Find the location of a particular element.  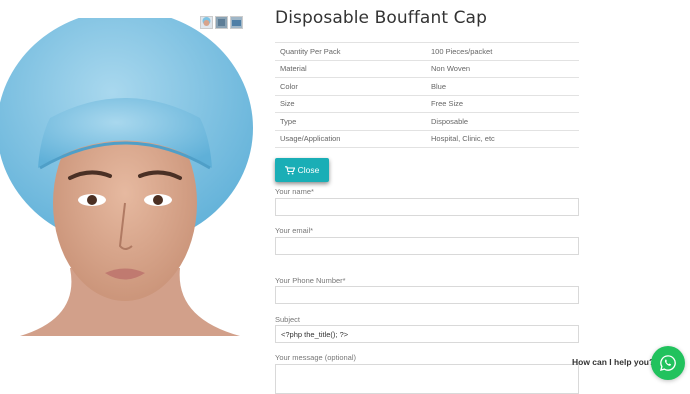

product-title: Disposable Bouffant Cap is located at coordinates (381, 18).